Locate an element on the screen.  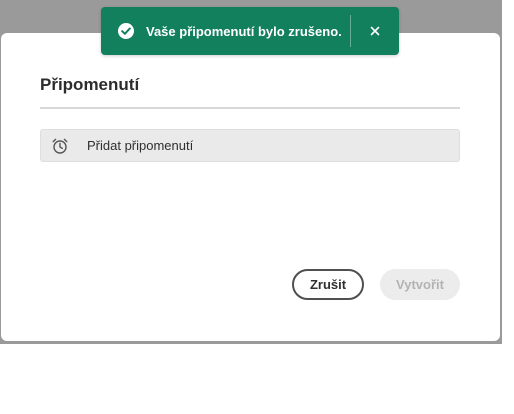
dialog-title: Připomenutí is located at coordinates (90, 84).